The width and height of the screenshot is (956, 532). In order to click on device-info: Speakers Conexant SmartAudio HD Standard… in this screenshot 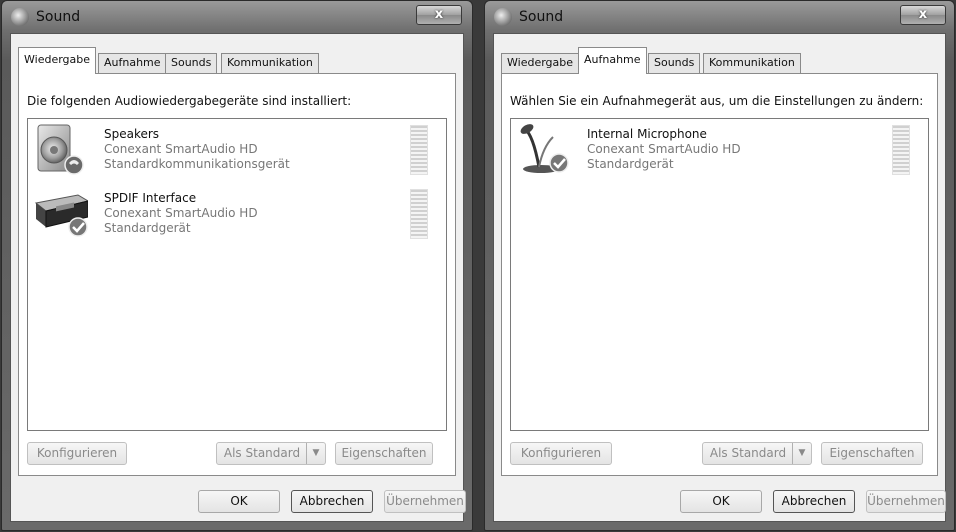, I will do `click(197, 149)`.